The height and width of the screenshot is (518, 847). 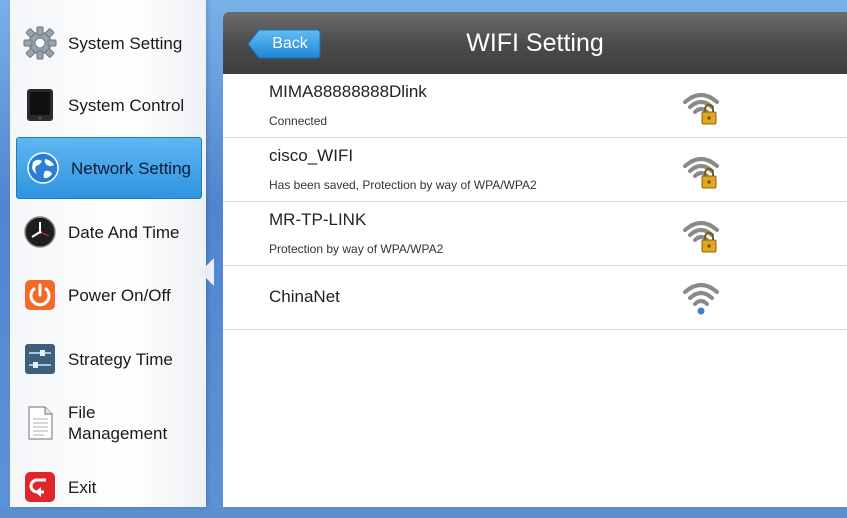 I want to click on power-icon, so click(x=40, y=295).